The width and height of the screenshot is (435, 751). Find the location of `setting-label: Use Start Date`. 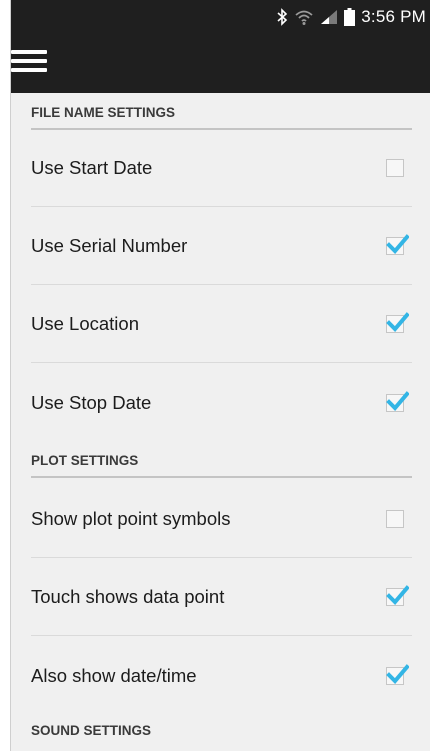

setting-label: Use Start Date is located at coordinates (92, 167).